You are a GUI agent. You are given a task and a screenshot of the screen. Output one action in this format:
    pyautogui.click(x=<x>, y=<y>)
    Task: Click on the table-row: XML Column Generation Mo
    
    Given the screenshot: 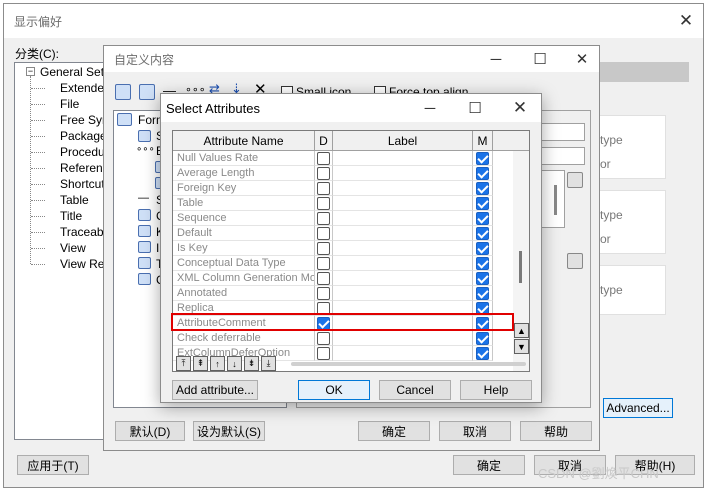 What is the action you would take?
    pyautogui.click(x=343, y=278)
    